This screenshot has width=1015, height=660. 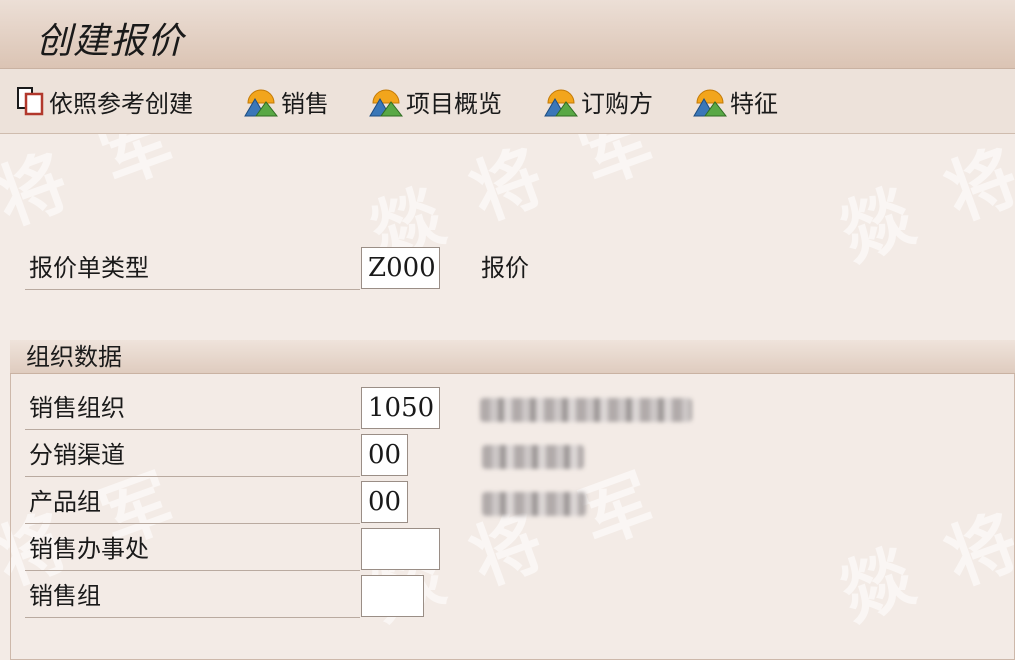 What do you see at coordinates (617, 103) in the screenshot?
I see `sold-to-party-label: 订购方` at bounding box center [617, 103].